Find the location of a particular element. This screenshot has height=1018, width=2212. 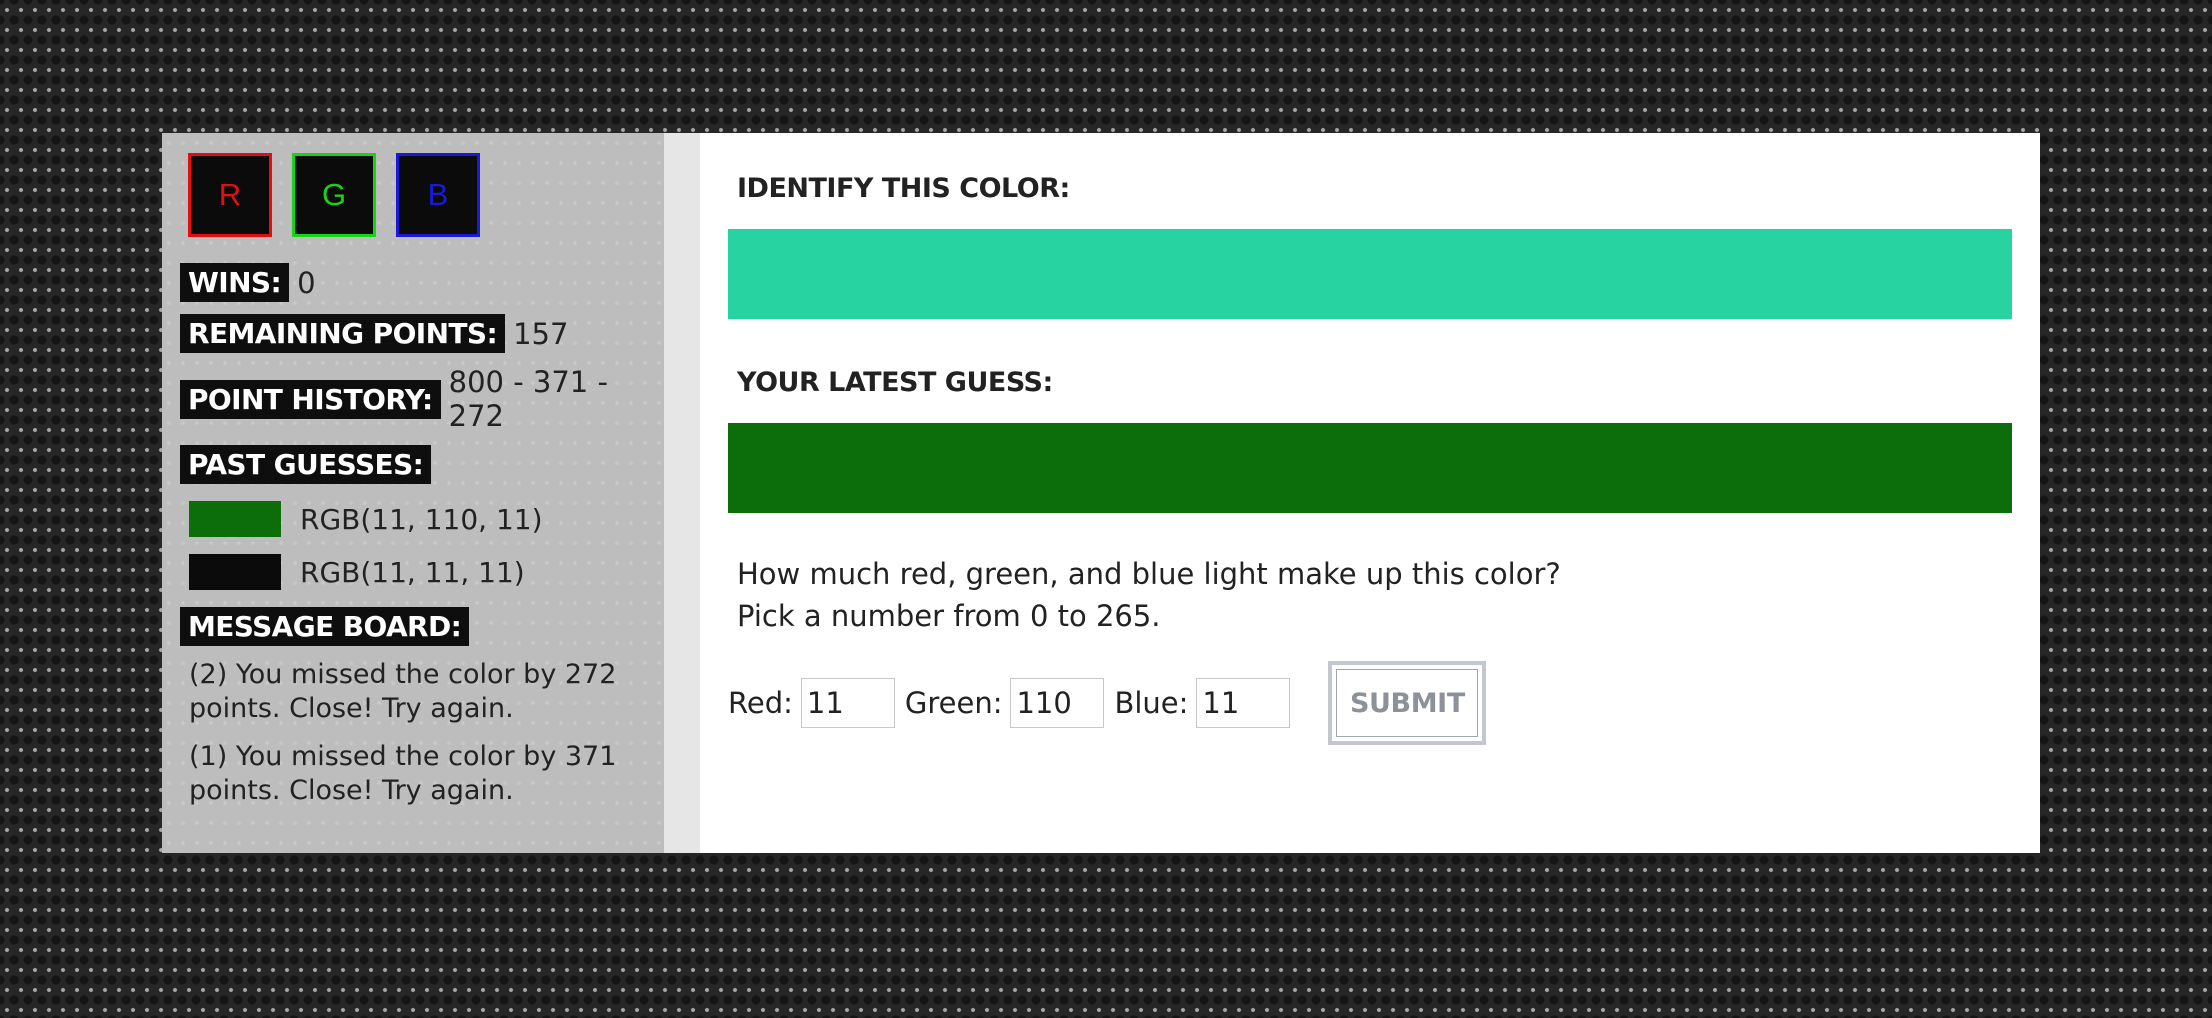

past-guesses-label: PAST GUESSES: is located at coordinates (306, 464).